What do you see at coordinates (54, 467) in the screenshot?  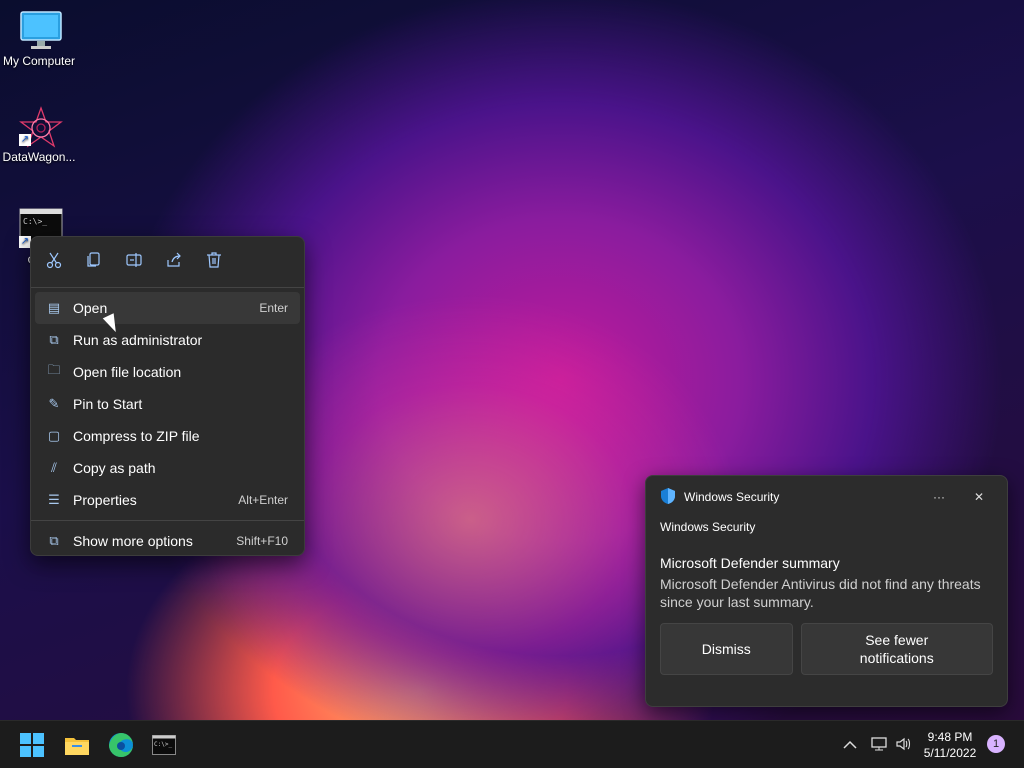 I see `path-icon: ⫽` at bounding box center [54, 467].